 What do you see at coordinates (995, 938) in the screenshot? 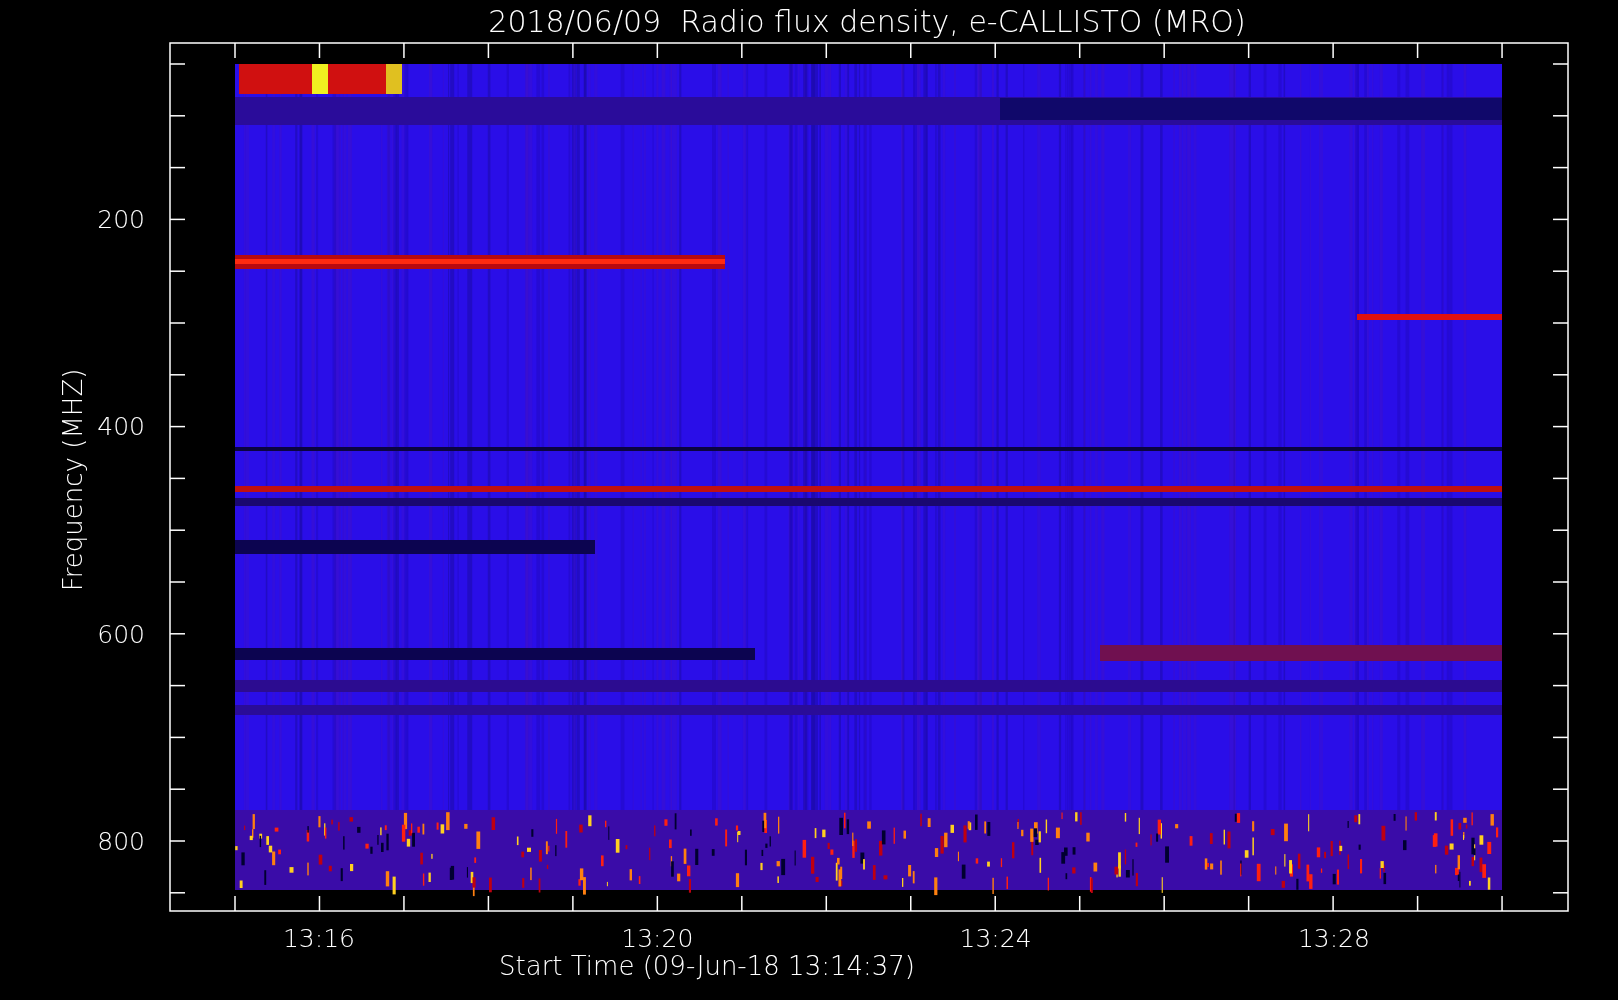
I see `x-tick-label: 13:24` at bounding box center [995, 938].